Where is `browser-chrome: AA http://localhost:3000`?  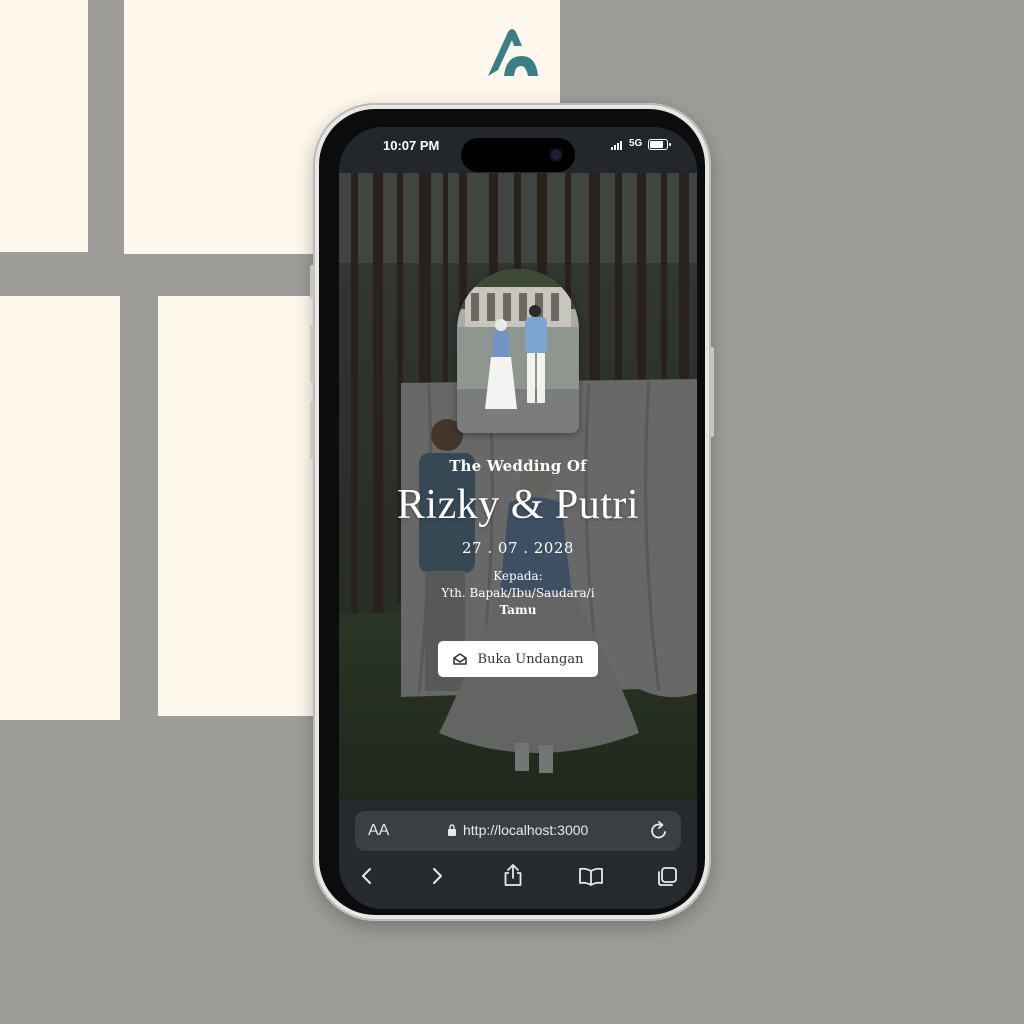
browser-chrome: AA http://localhost:3000 is located at coordinates (518, 855).